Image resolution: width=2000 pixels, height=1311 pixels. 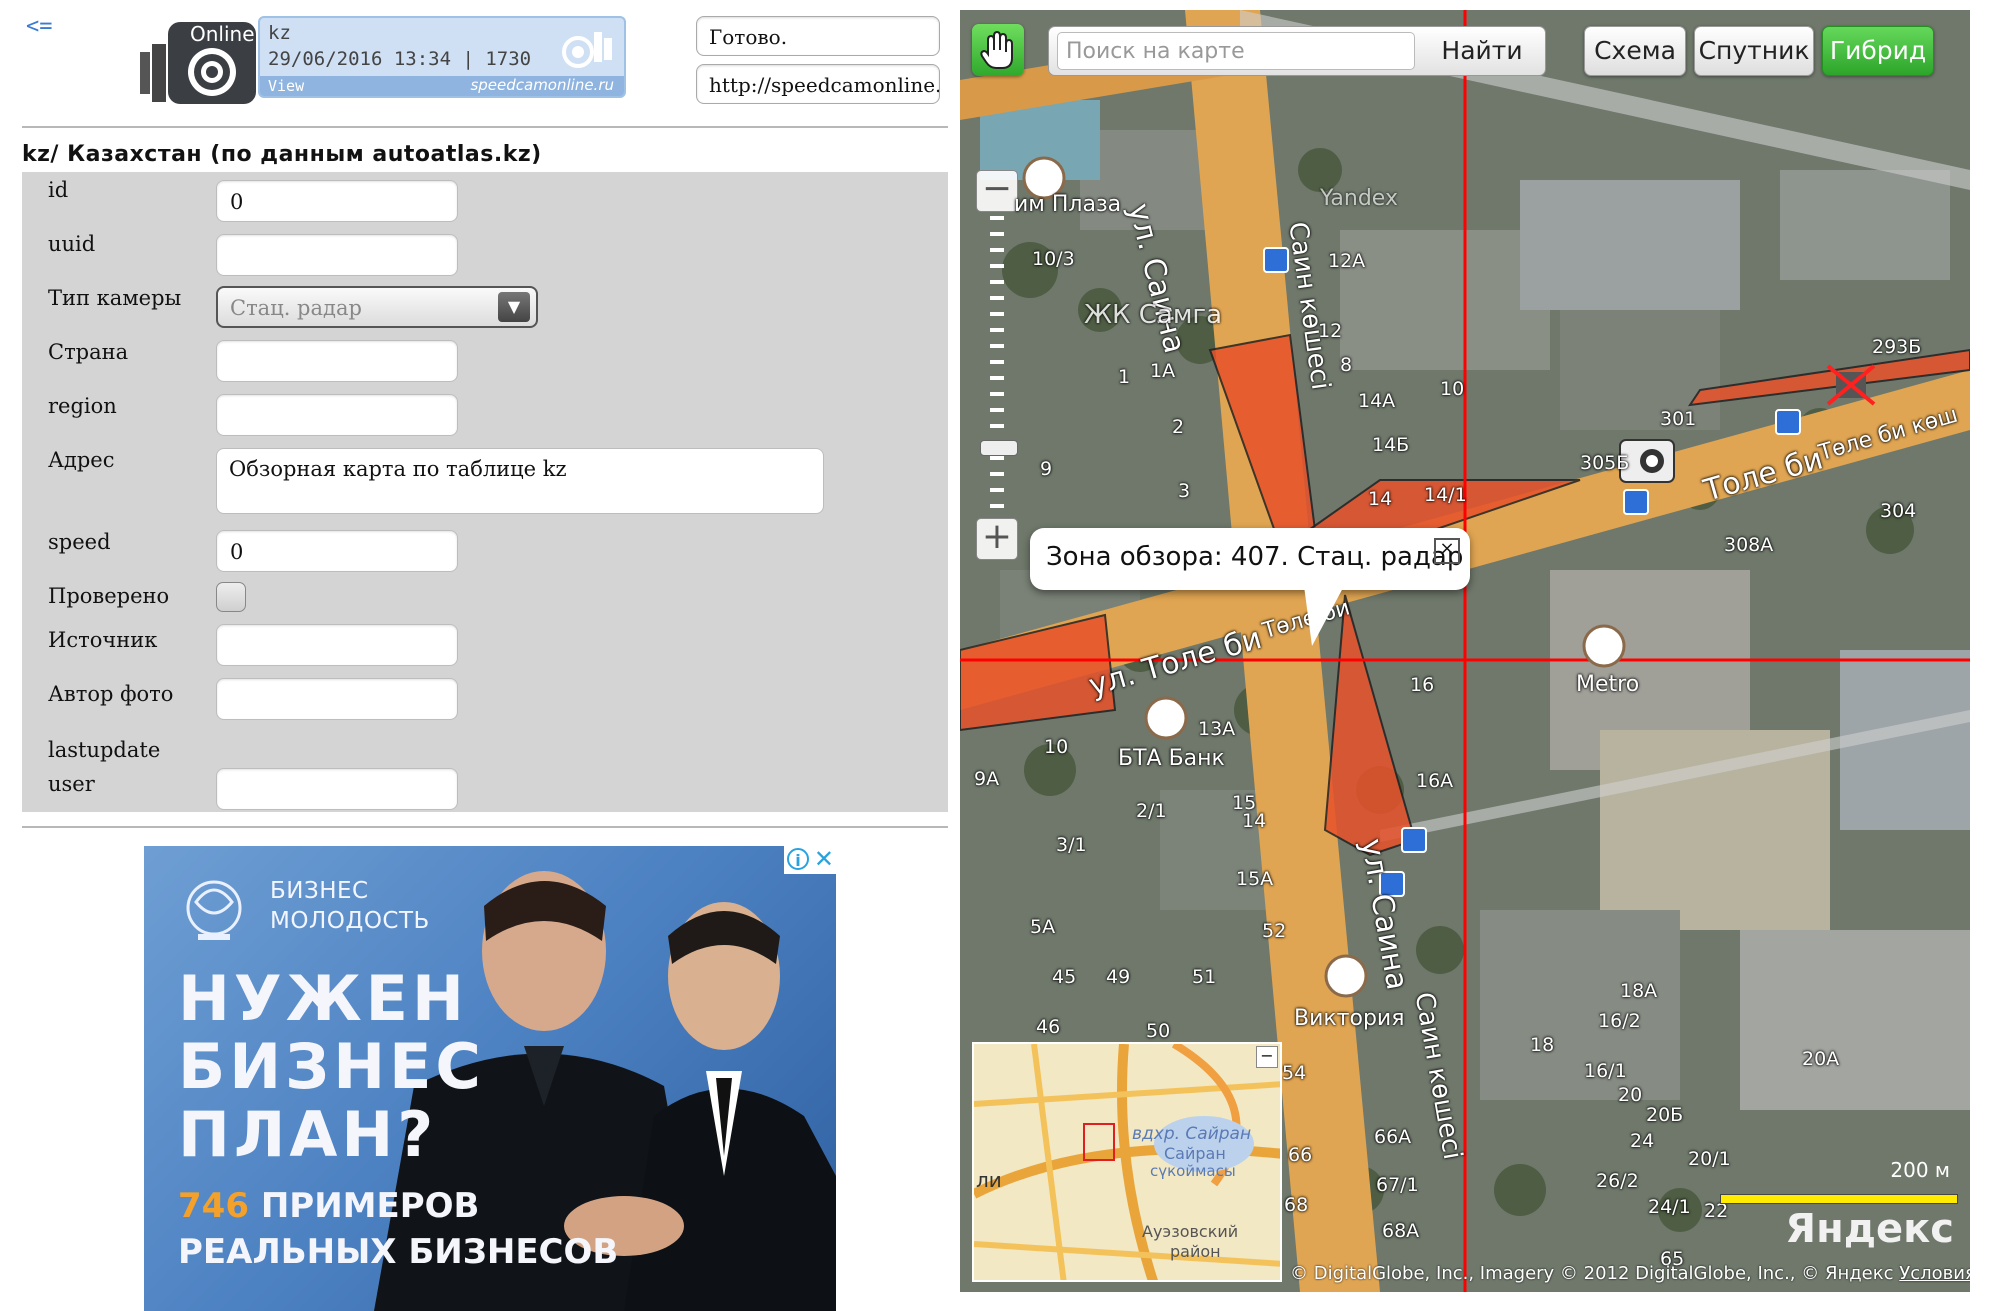 I want to click on house-number: 12, so click(x=1330, y=331).